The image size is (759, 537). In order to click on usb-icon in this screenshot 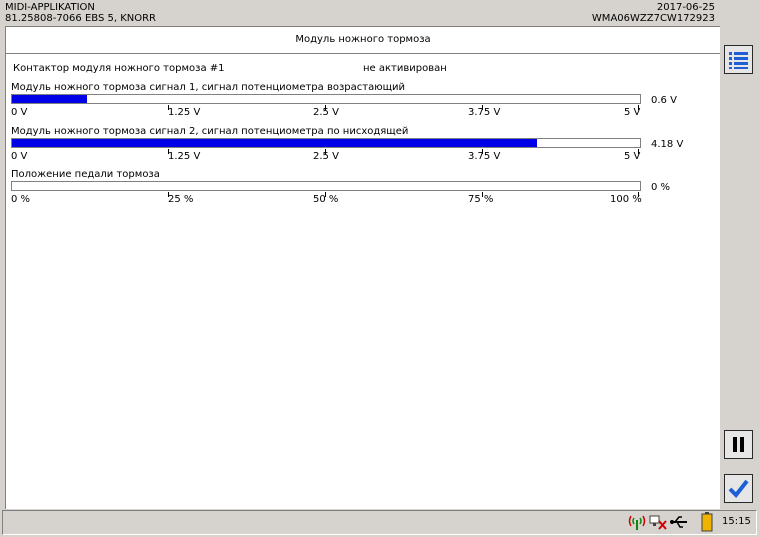, I will do `click(678, 522)`.